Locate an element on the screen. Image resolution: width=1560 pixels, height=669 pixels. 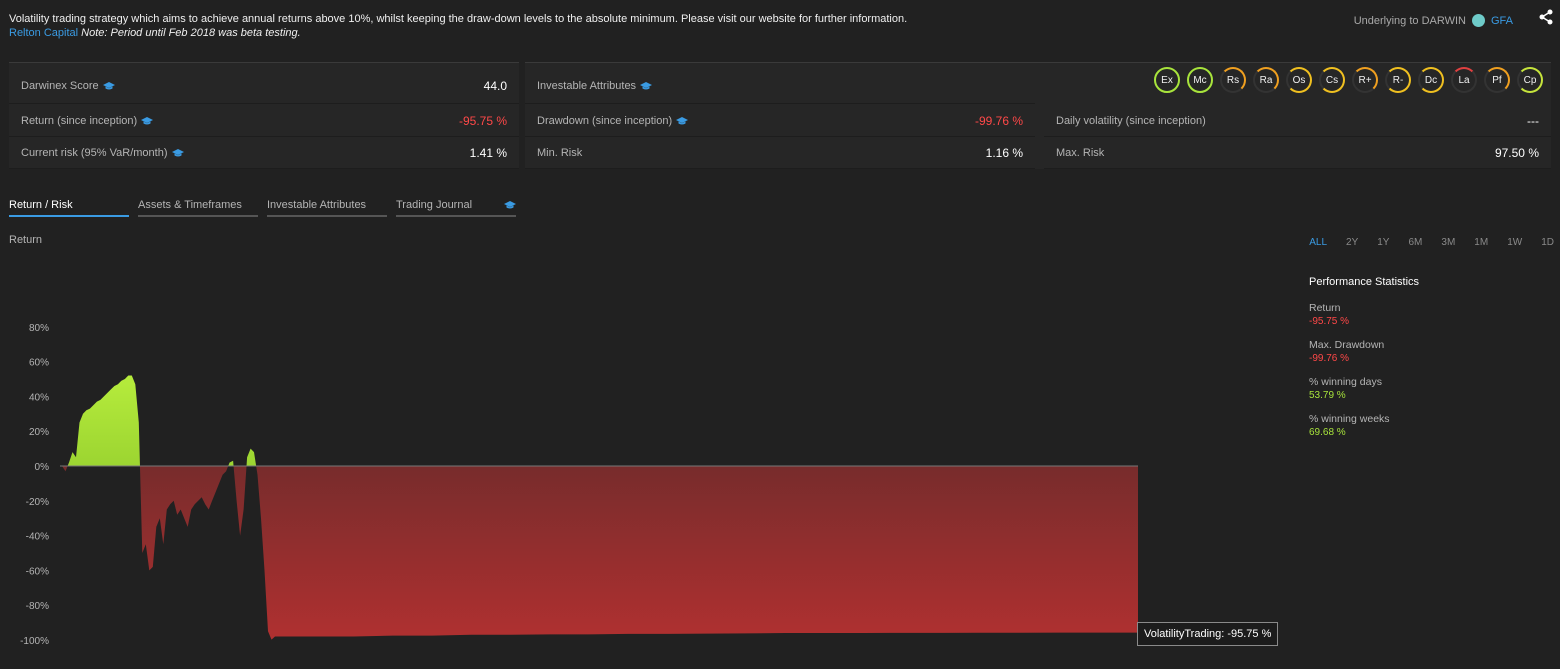
badge-os: Os is located at coordinates (1299, 80).